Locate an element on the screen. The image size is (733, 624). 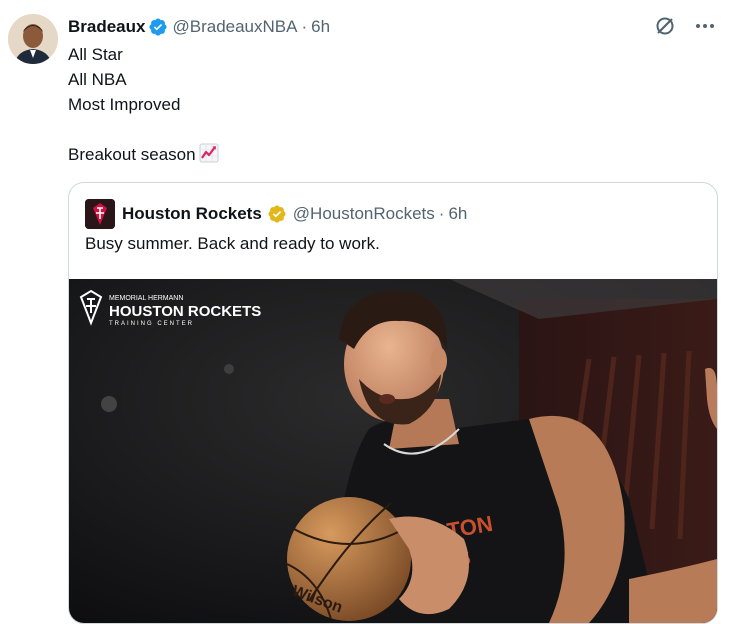
quoted-author-name: Houston Rockets is located at coordinates (192, 214).